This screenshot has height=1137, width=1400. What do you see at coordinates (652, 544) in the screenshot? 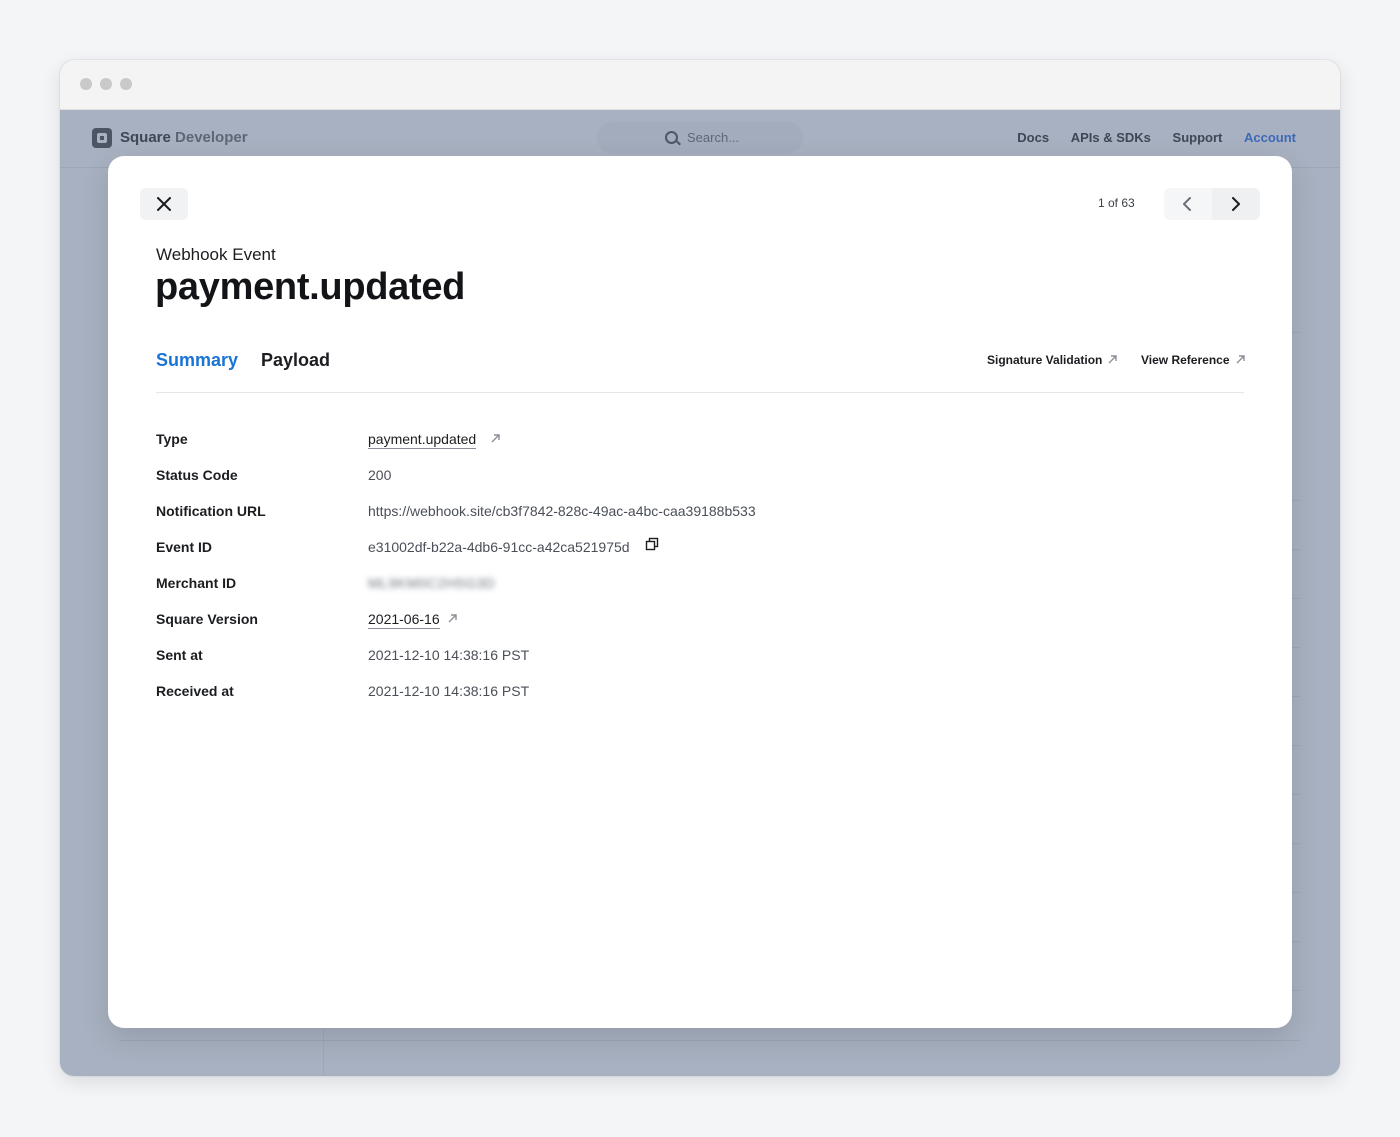
I see `copy-icon` at bounding box center [652, 544].